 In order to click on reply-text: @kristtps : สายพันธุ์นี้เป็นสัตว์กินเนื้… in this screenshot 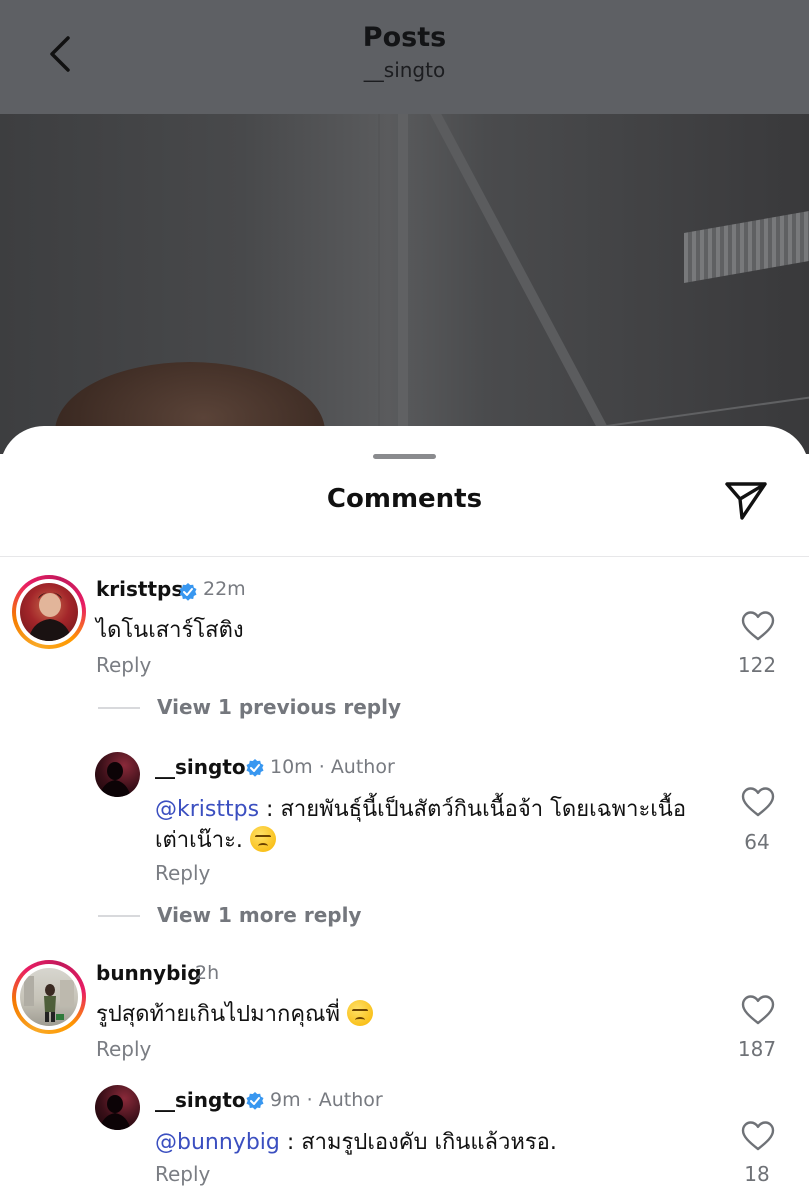, I will do `click(420, 808)`.